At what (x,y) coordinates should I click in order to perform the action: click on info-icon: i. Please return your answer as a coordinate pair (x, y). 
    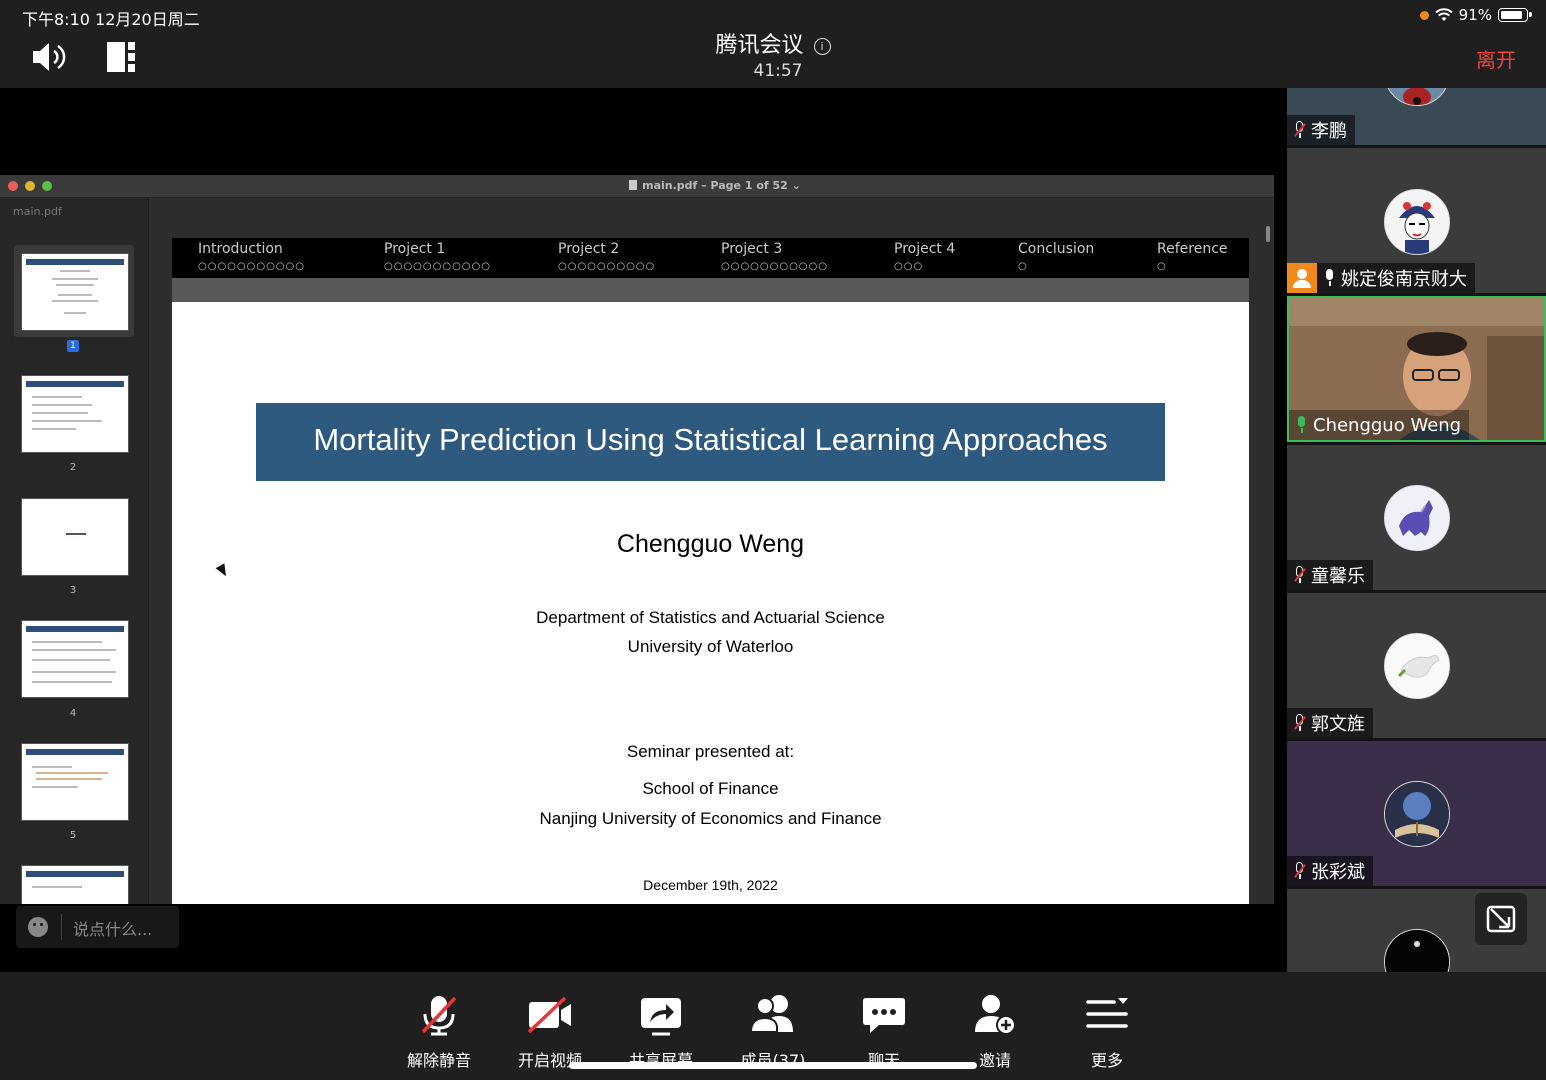
    Looking at the image, I should click on (822, 46).